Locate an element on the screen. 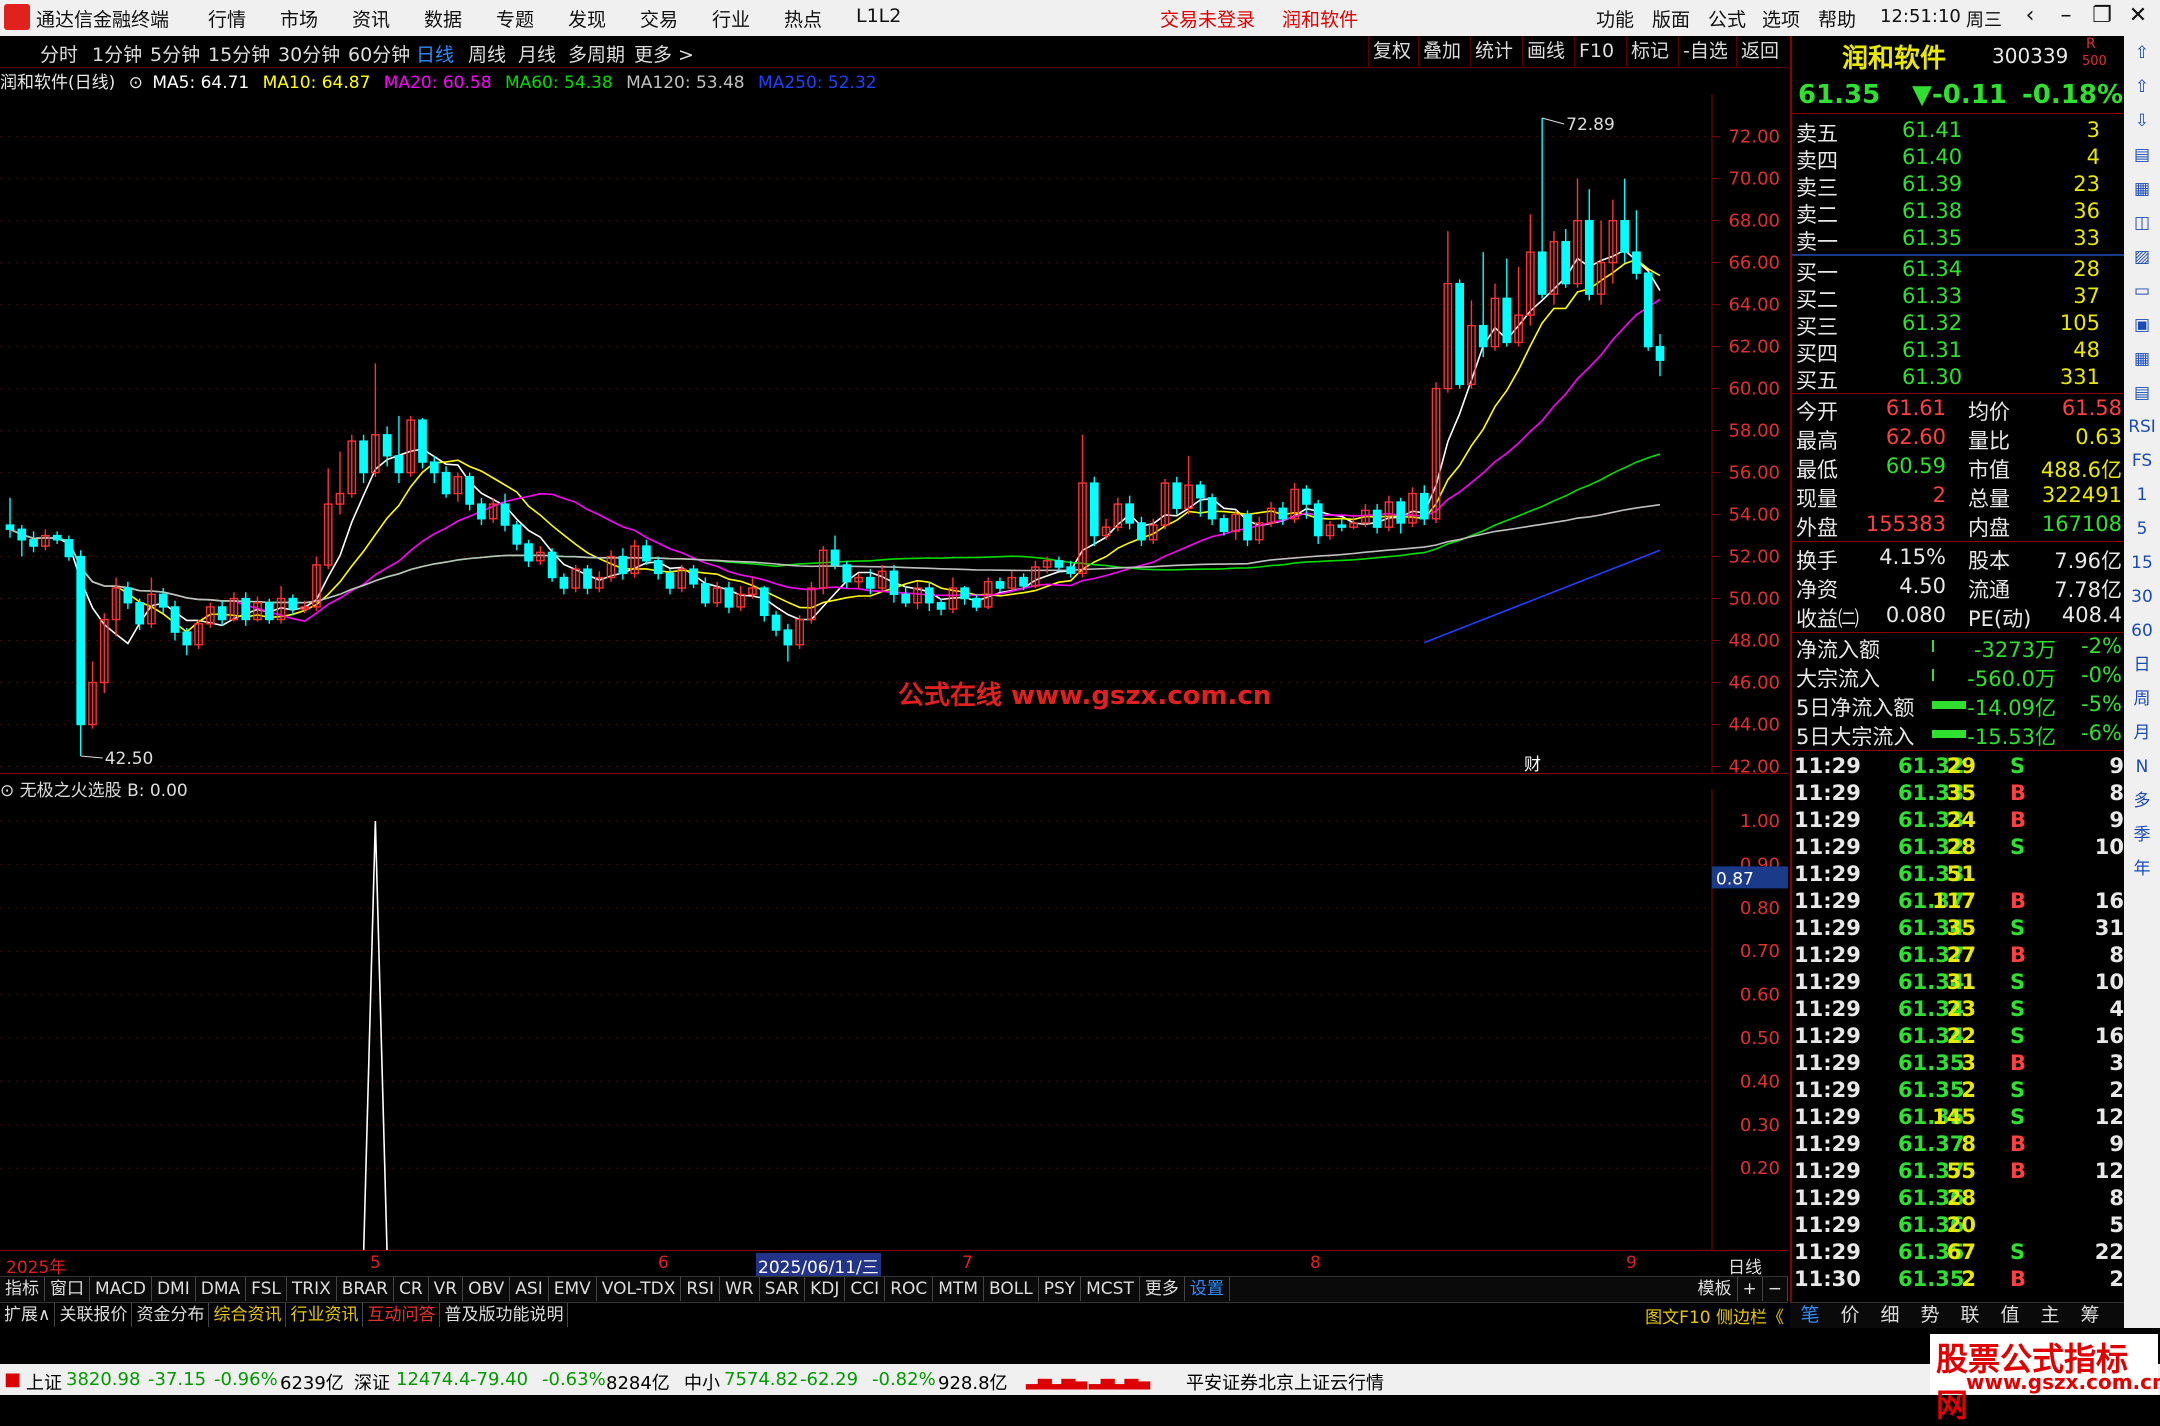 Image resolution: width=2160 pixels, height=1426 pixels. extension-tab: 互动问答 is located at coordinates (402, 1315).